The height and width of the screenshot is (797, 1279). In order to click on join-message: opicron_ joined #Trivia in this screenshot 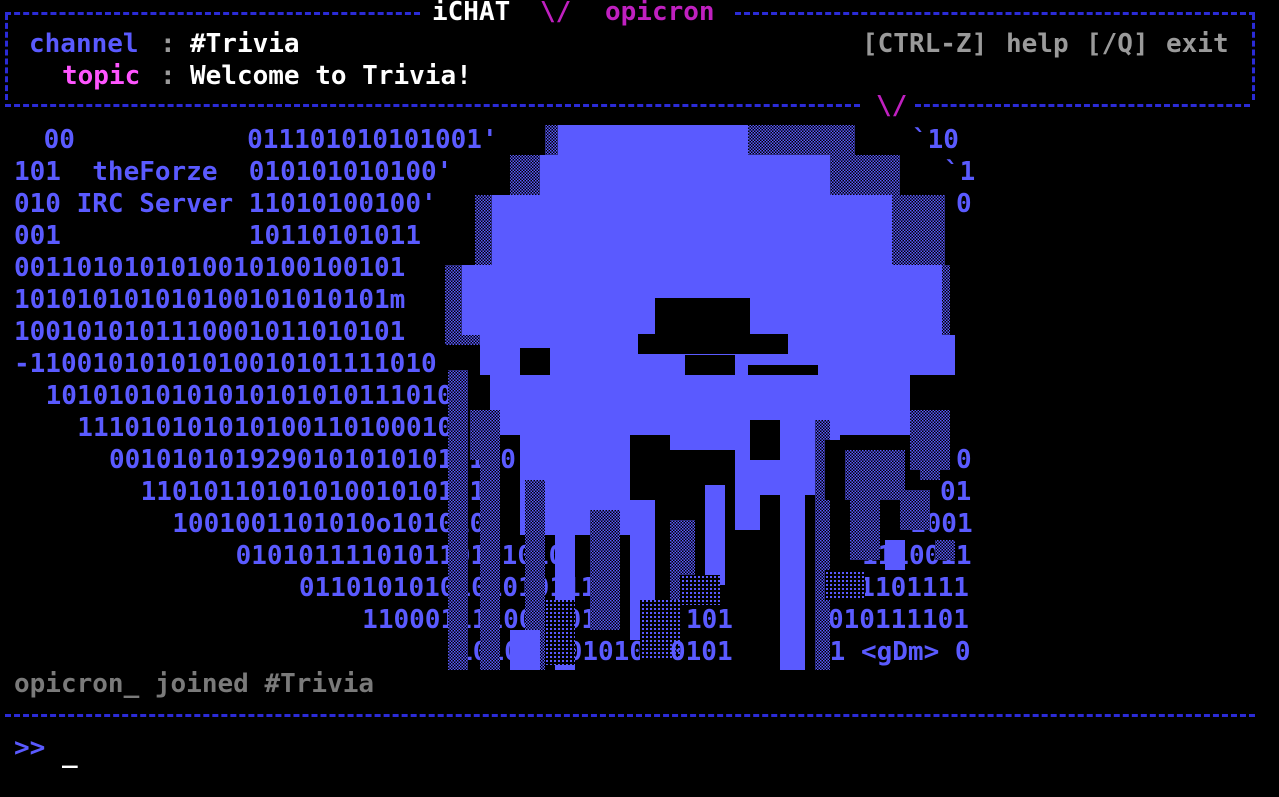, I will do `click(194, 684)`.